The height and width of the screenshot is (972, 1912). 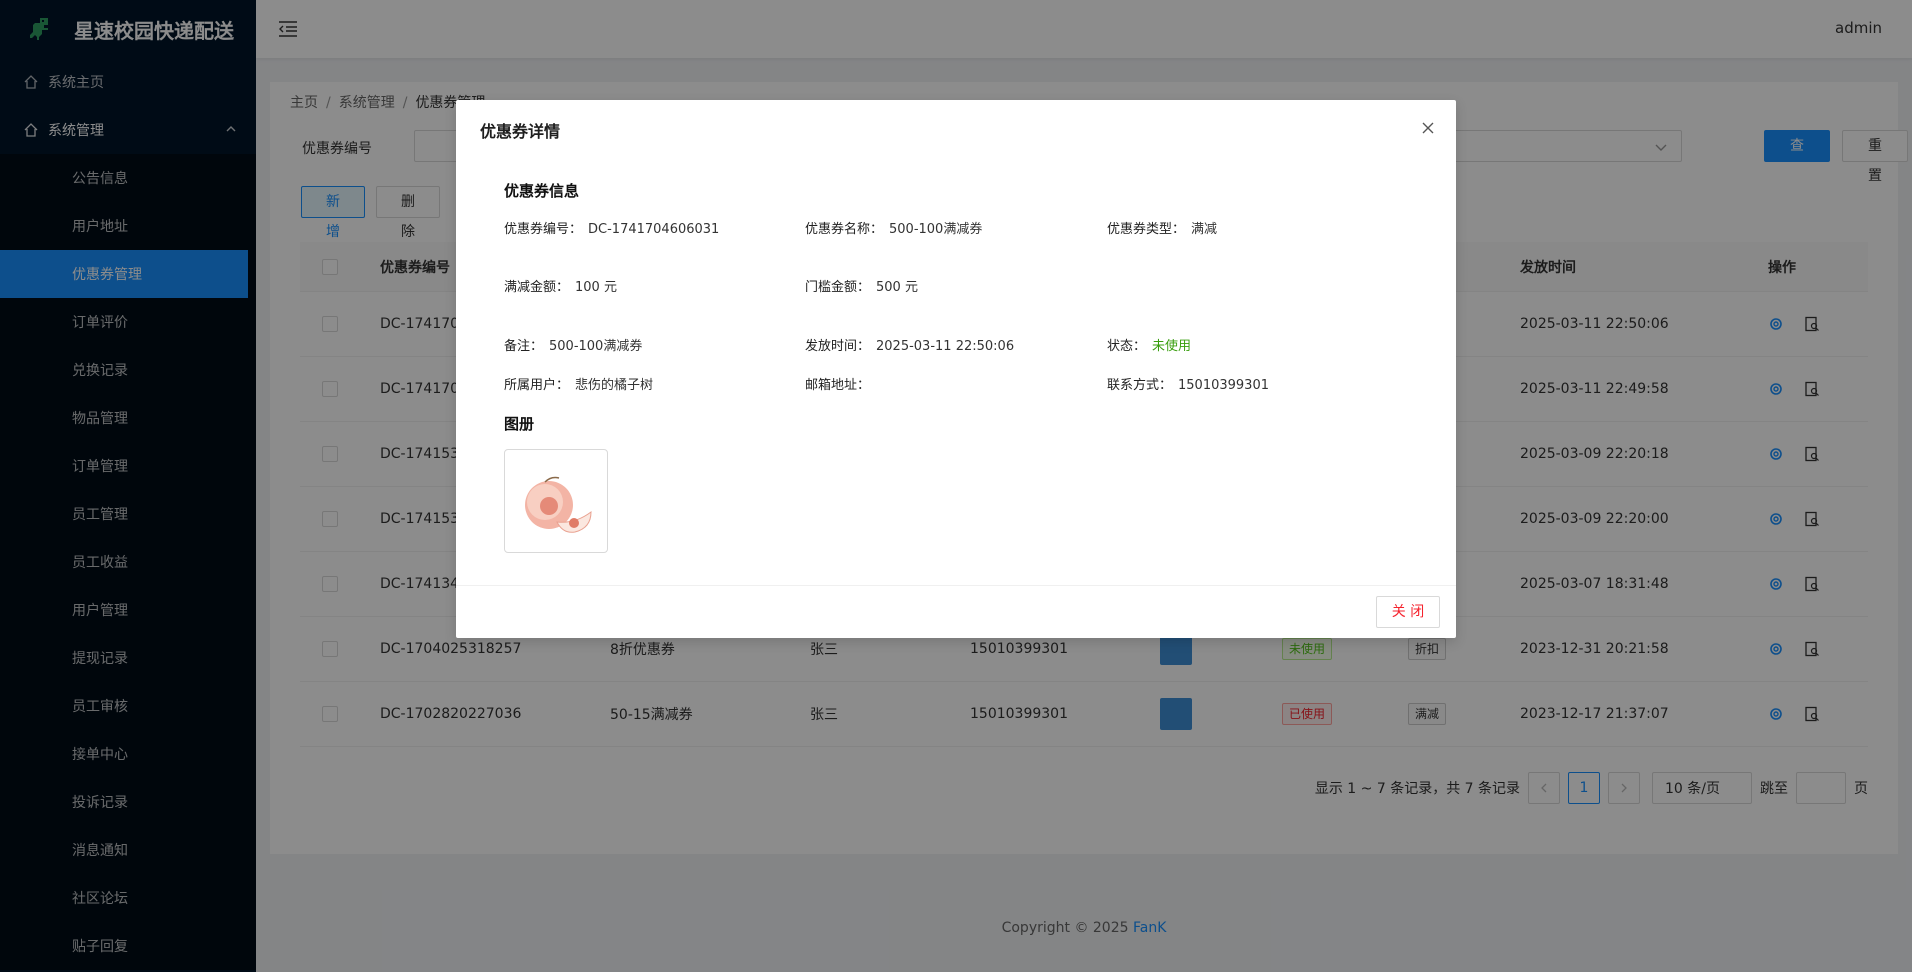 What do you see at coordinates (1149, 344) in the screenshot?
I see `field-status: 状态： 未使用` at bounding box center [1149, 344].